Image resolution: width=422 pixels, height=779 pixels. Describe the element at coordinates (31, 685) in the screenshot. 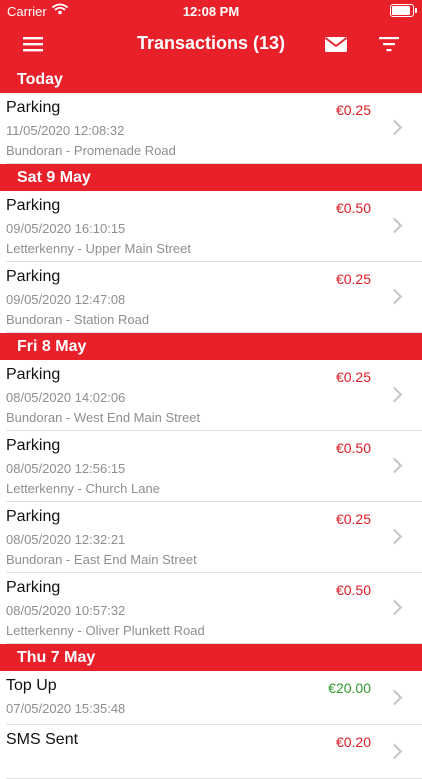

I see `transaction-title: Top Up` at that location.